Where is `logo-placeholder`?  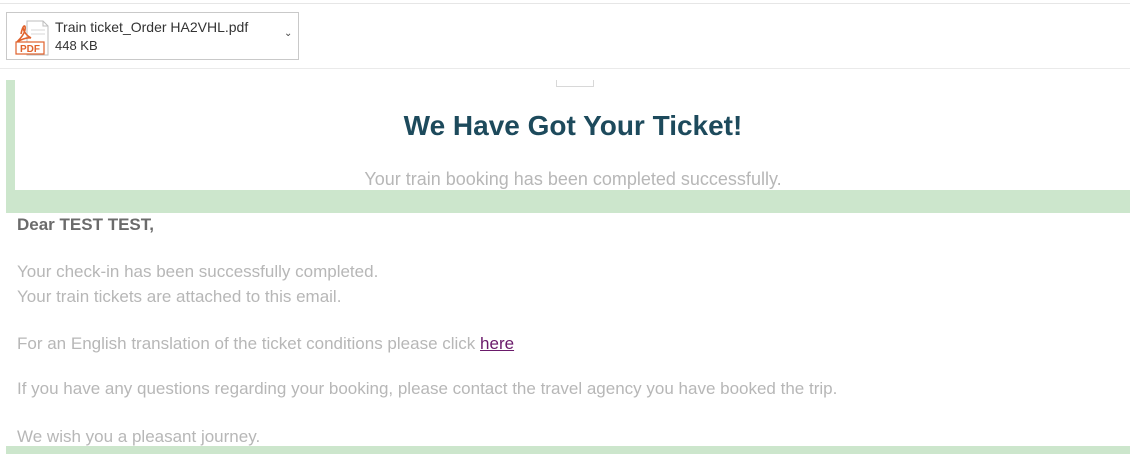
logo-placeholder is located at coordinates (575, 83).